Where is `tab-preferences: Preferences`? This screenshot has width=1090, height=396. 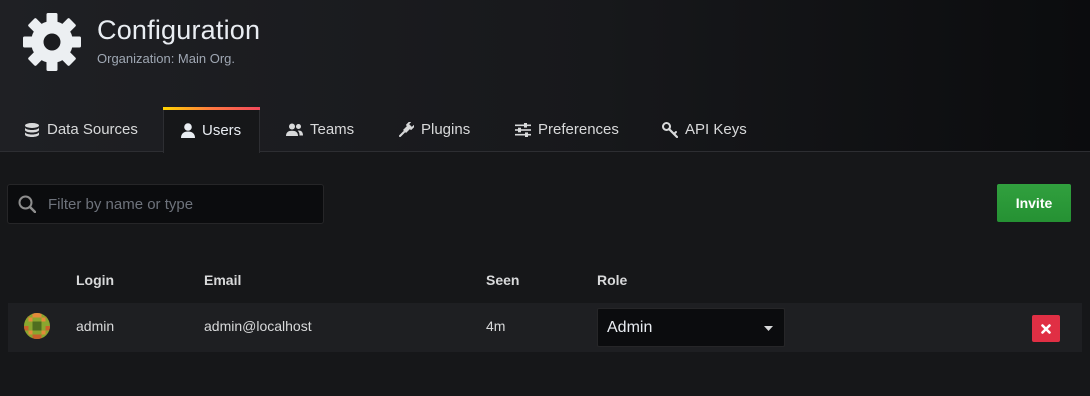
tab-preferences: Preferences is located at coordinates (567, 129).